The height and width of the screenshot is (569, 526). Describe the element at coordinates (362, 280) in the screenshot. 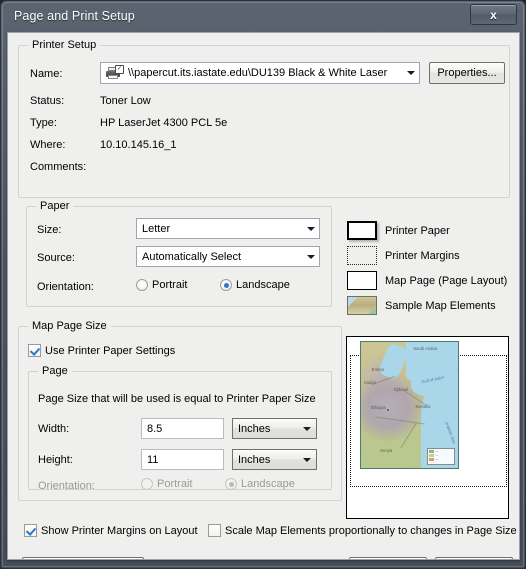

I see `map-page-swatch-icon` at that location.